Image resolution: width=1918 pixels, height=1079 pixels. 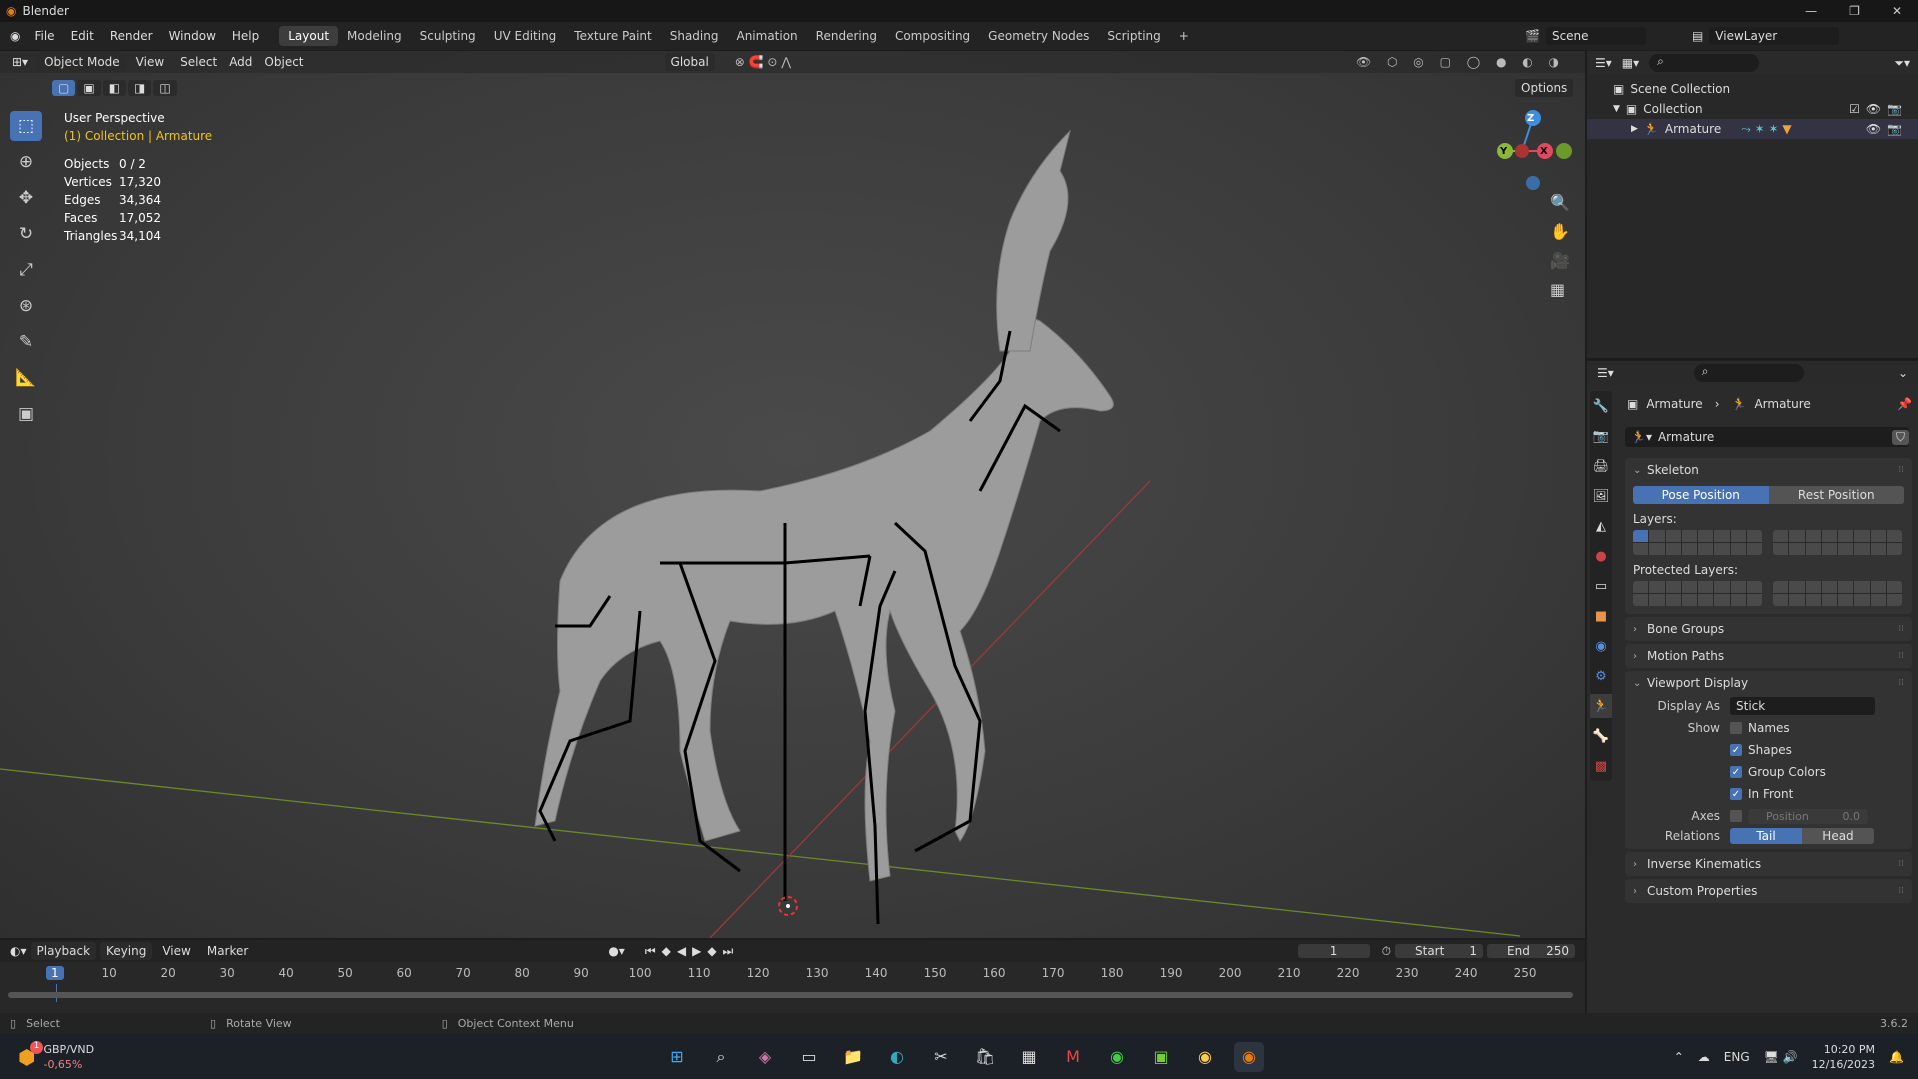 I want to click on outliner-editor-icon: ☰▾, so click(x=1603, y=63).